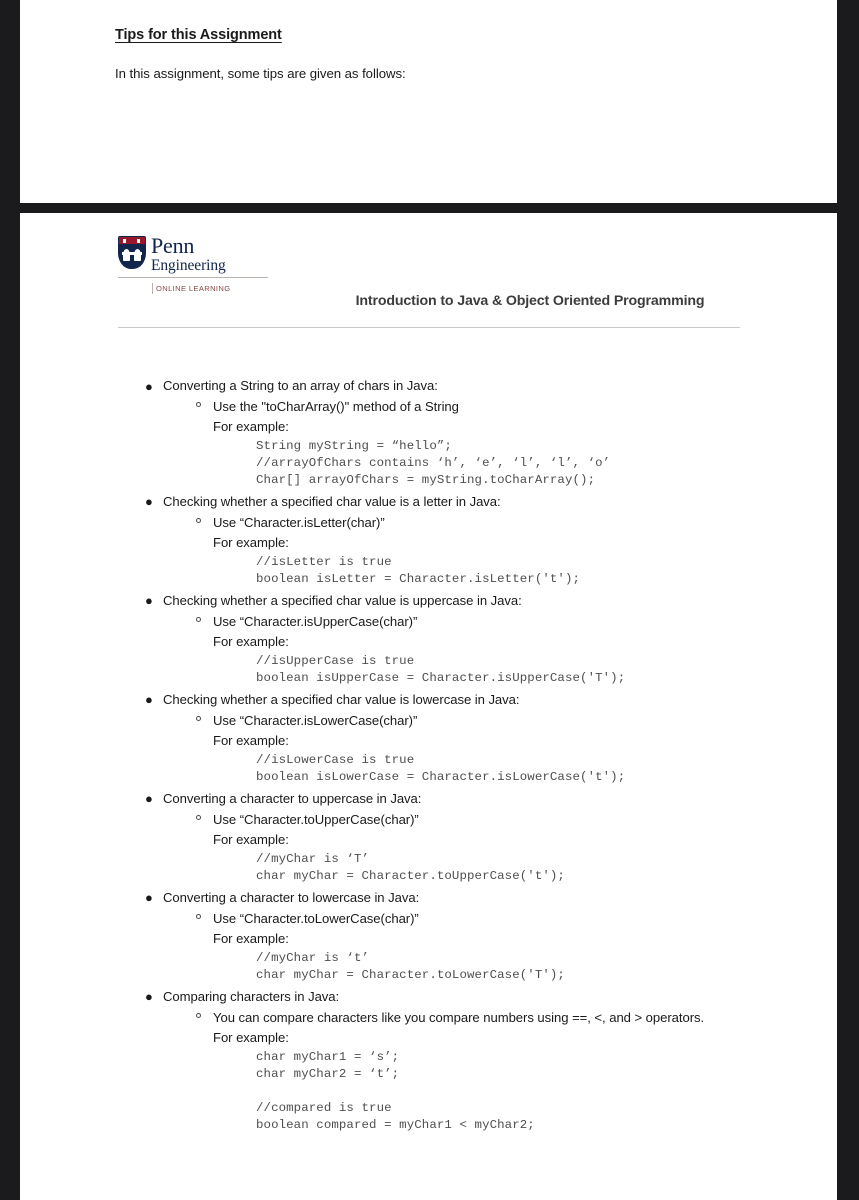 Image resolution: width=859 pixels, height=1200 pixels. What do you see at coordinates (428, 919) in the screenshot?
I see `topic-method: Use “Character.toLowerCase(char)”` at bounding box center [428, 919].